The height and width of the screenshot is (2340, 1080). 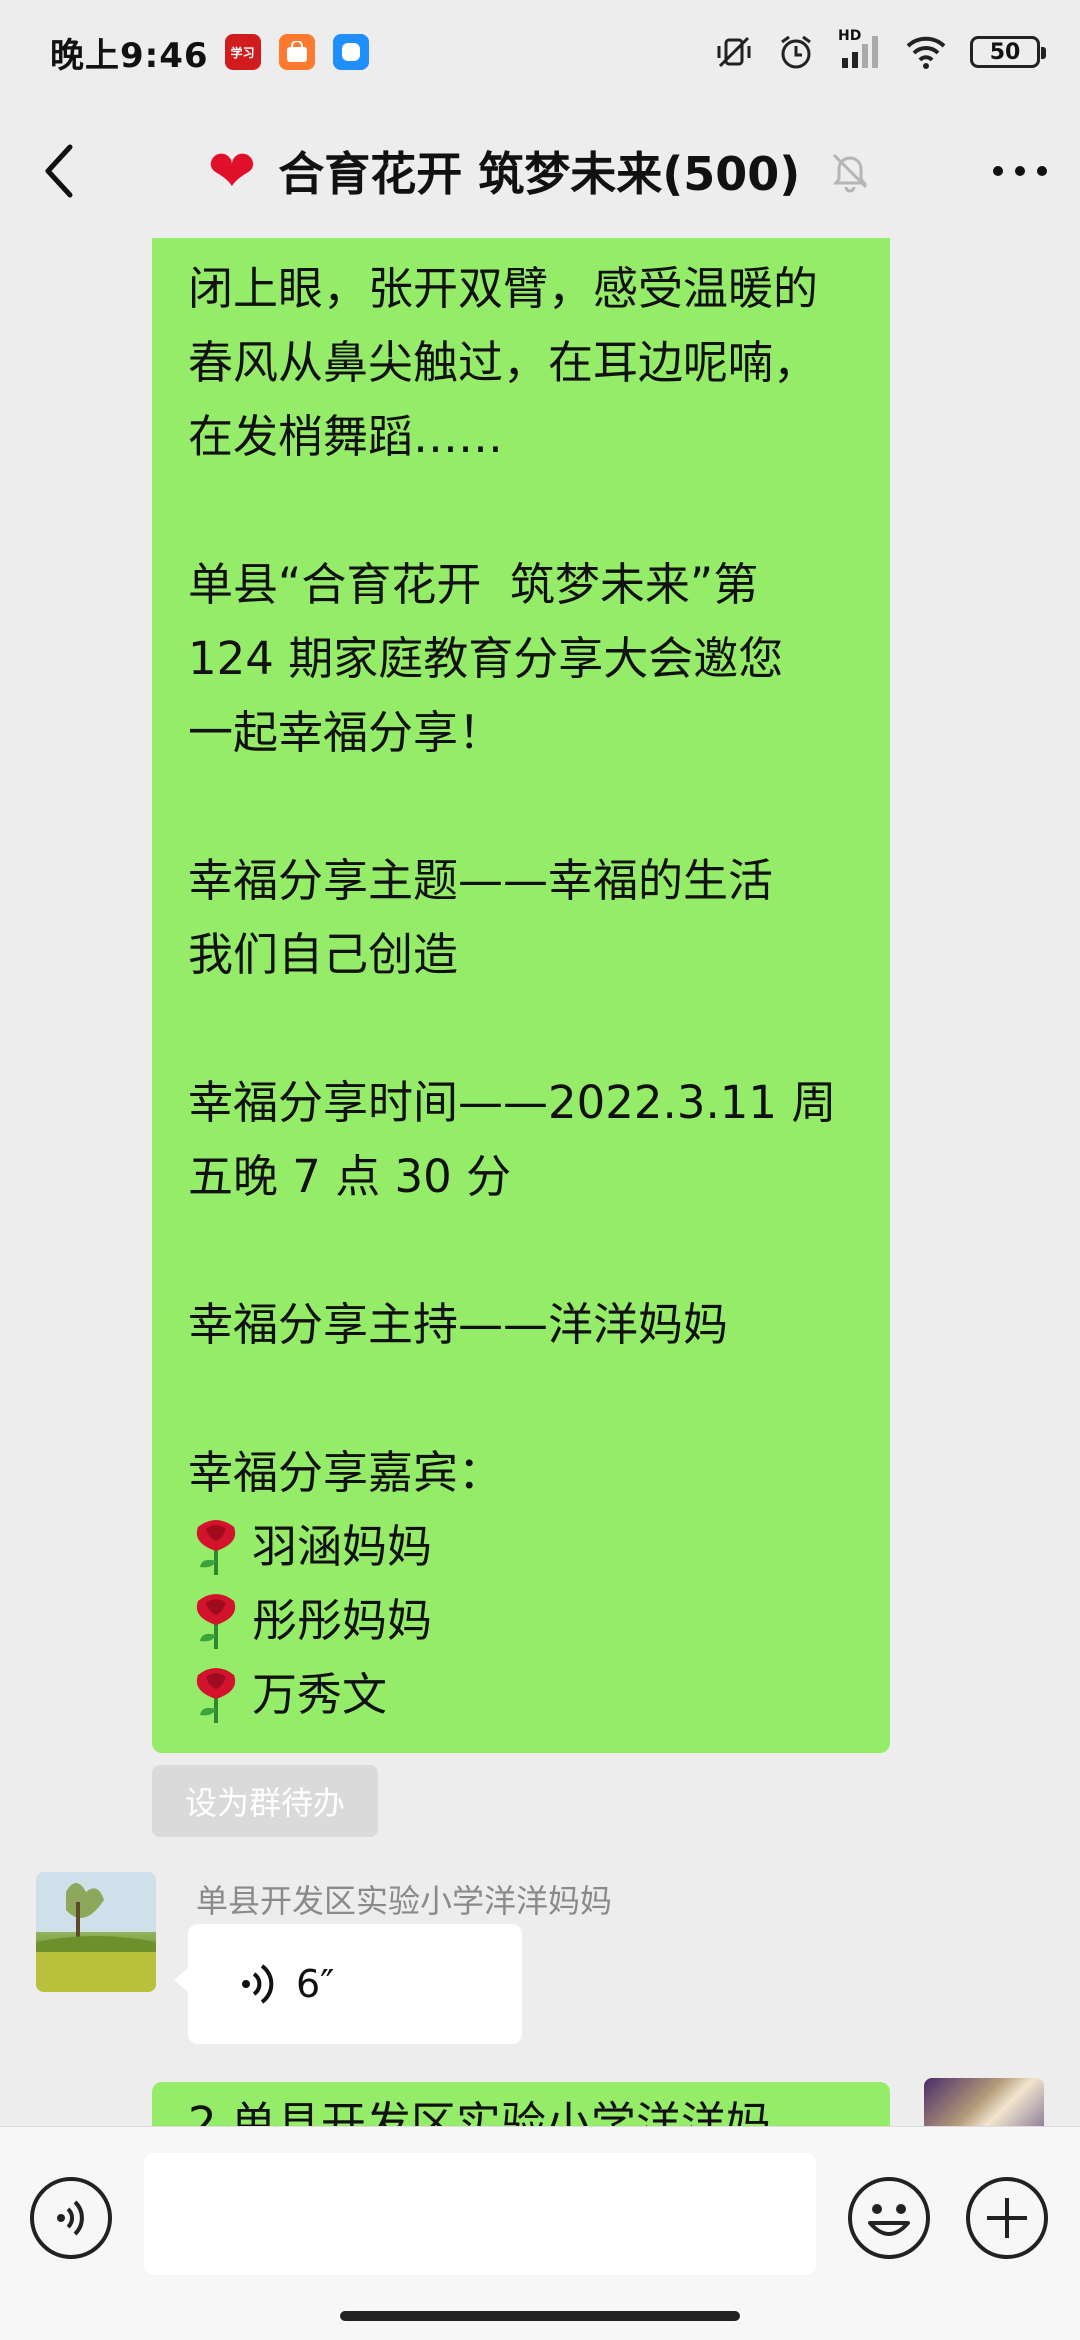 I want to click on voice-duration: 6″, so click(x=315, y=1984).